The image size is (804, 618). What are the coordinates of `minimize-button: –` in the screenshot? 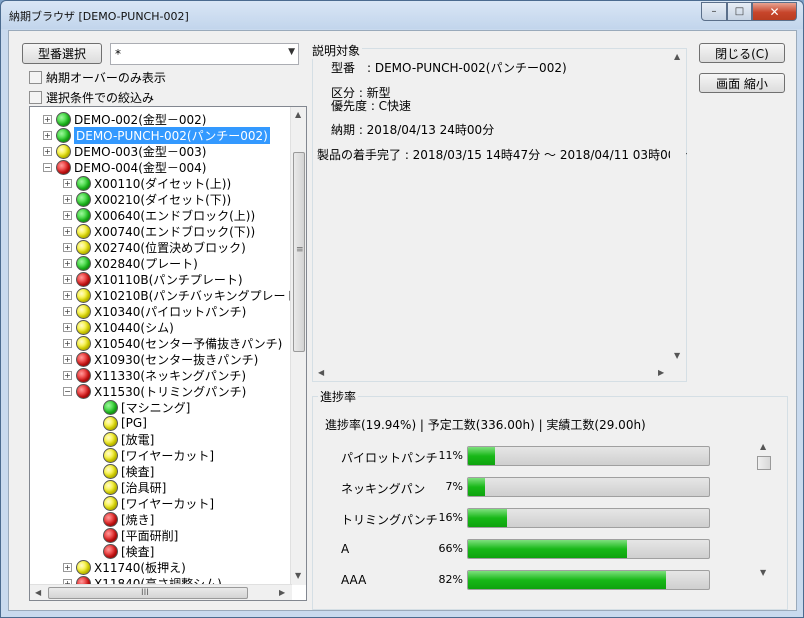 It's located at (714, 11).